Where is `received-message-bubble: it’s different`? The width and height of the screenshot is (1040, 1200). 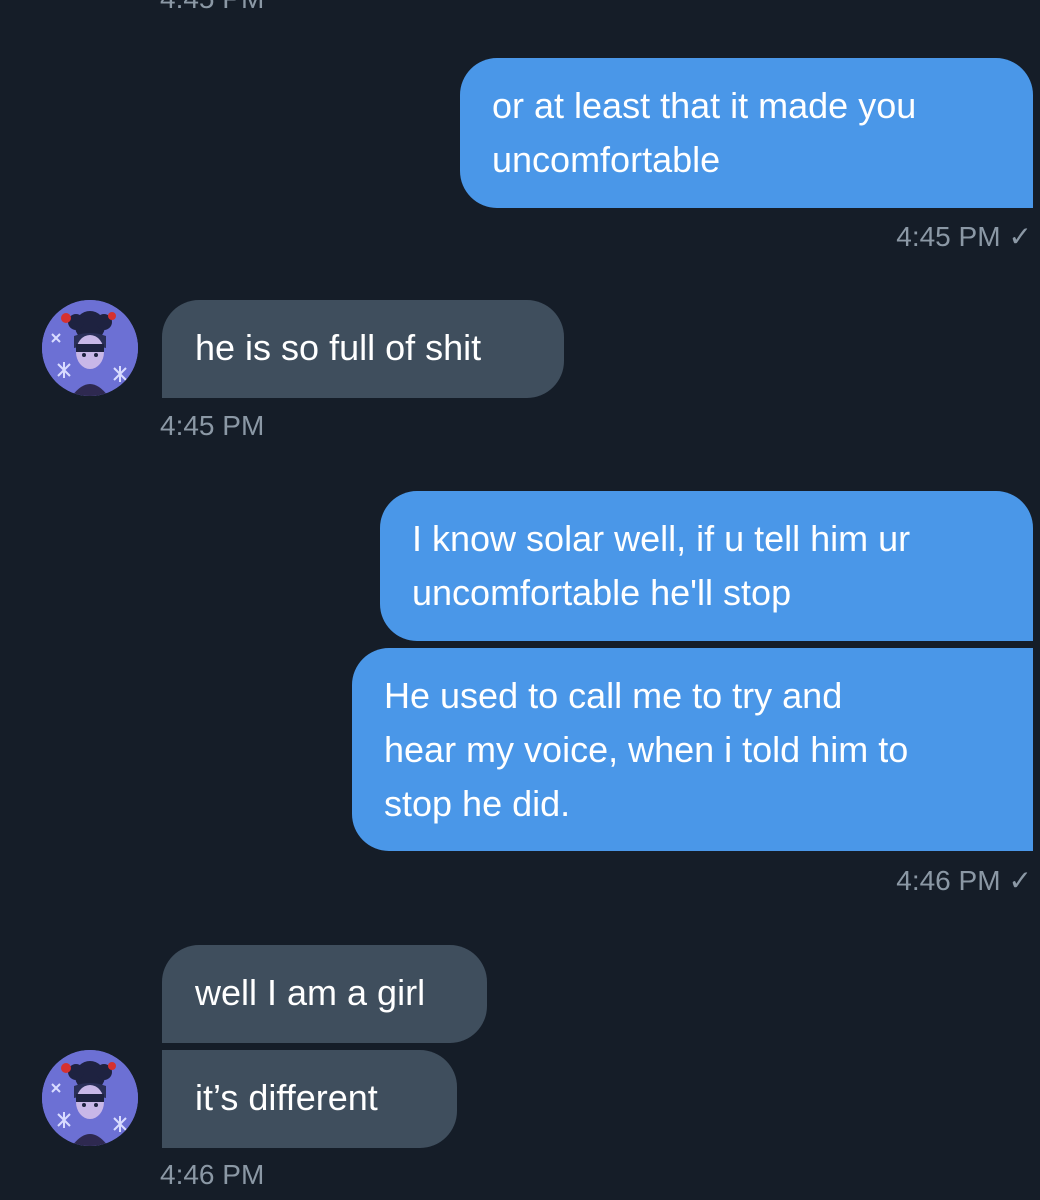 received-message-bubble: it’s different is located at coordinates (309, 1099).